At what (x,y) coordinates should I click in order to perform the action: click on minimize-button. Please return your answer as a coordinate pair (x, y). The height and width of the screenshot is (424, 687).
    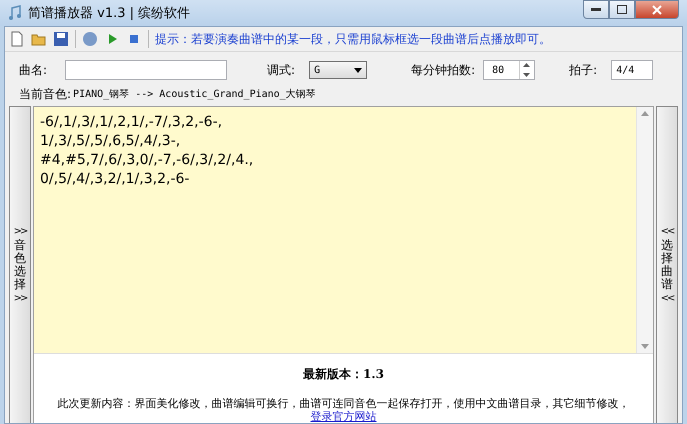
    Looking at the image, I should click on (596, 9).